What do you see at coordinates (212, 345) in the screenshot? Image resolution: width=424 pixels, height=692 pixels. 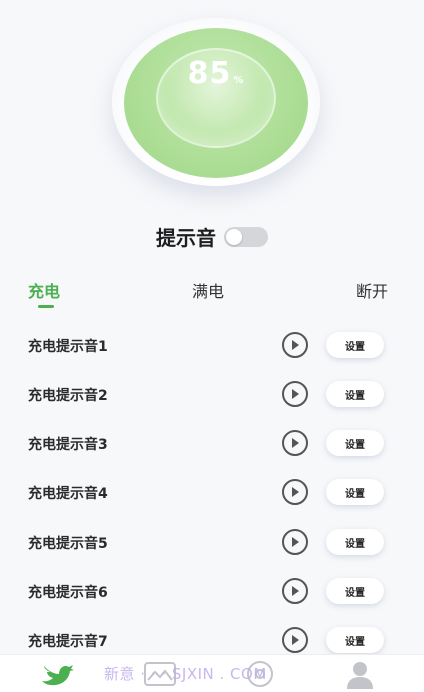 I see `list-item: 充电提示音1 设置` at bounding box center [212, 345].